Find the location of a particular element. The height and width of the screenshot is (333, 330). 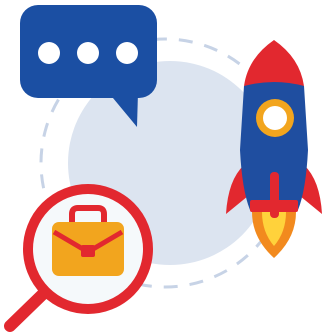

rocket-window-glass is located at coordinates (275, 118).